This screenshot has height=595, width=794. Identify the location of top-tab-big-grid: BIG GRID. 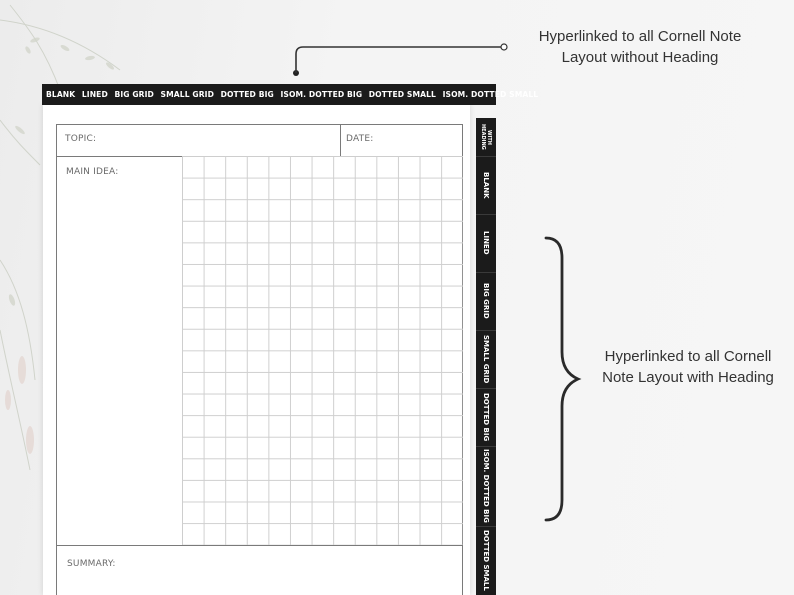
(134, 94).